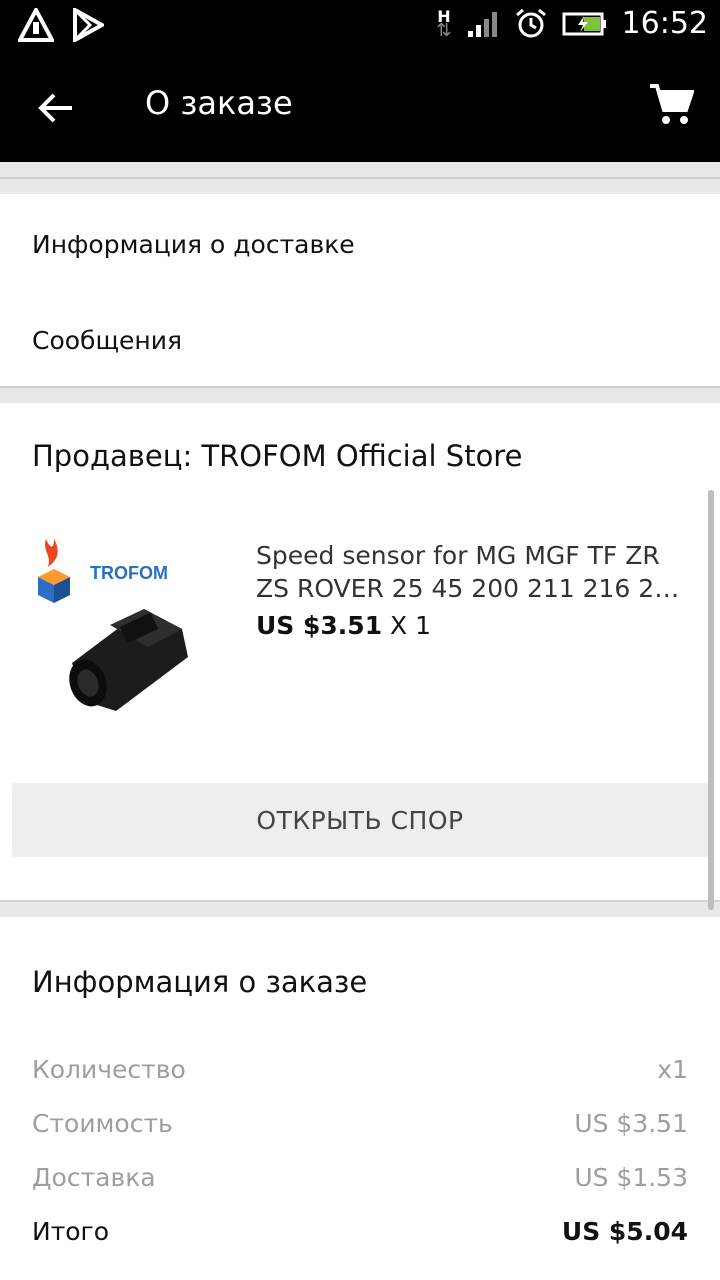 The height and width of the screenshot is (1280, 720). I want to click on cost-label: Стоимость, so click(102, 1123).